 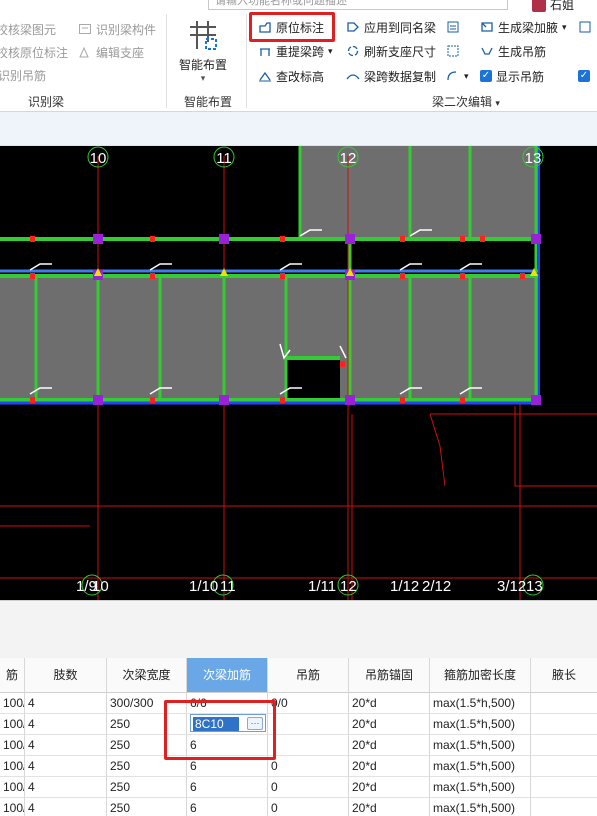 I want to click on check-beam-elements-label: 校核梁图元, so click(x=28, y=29).